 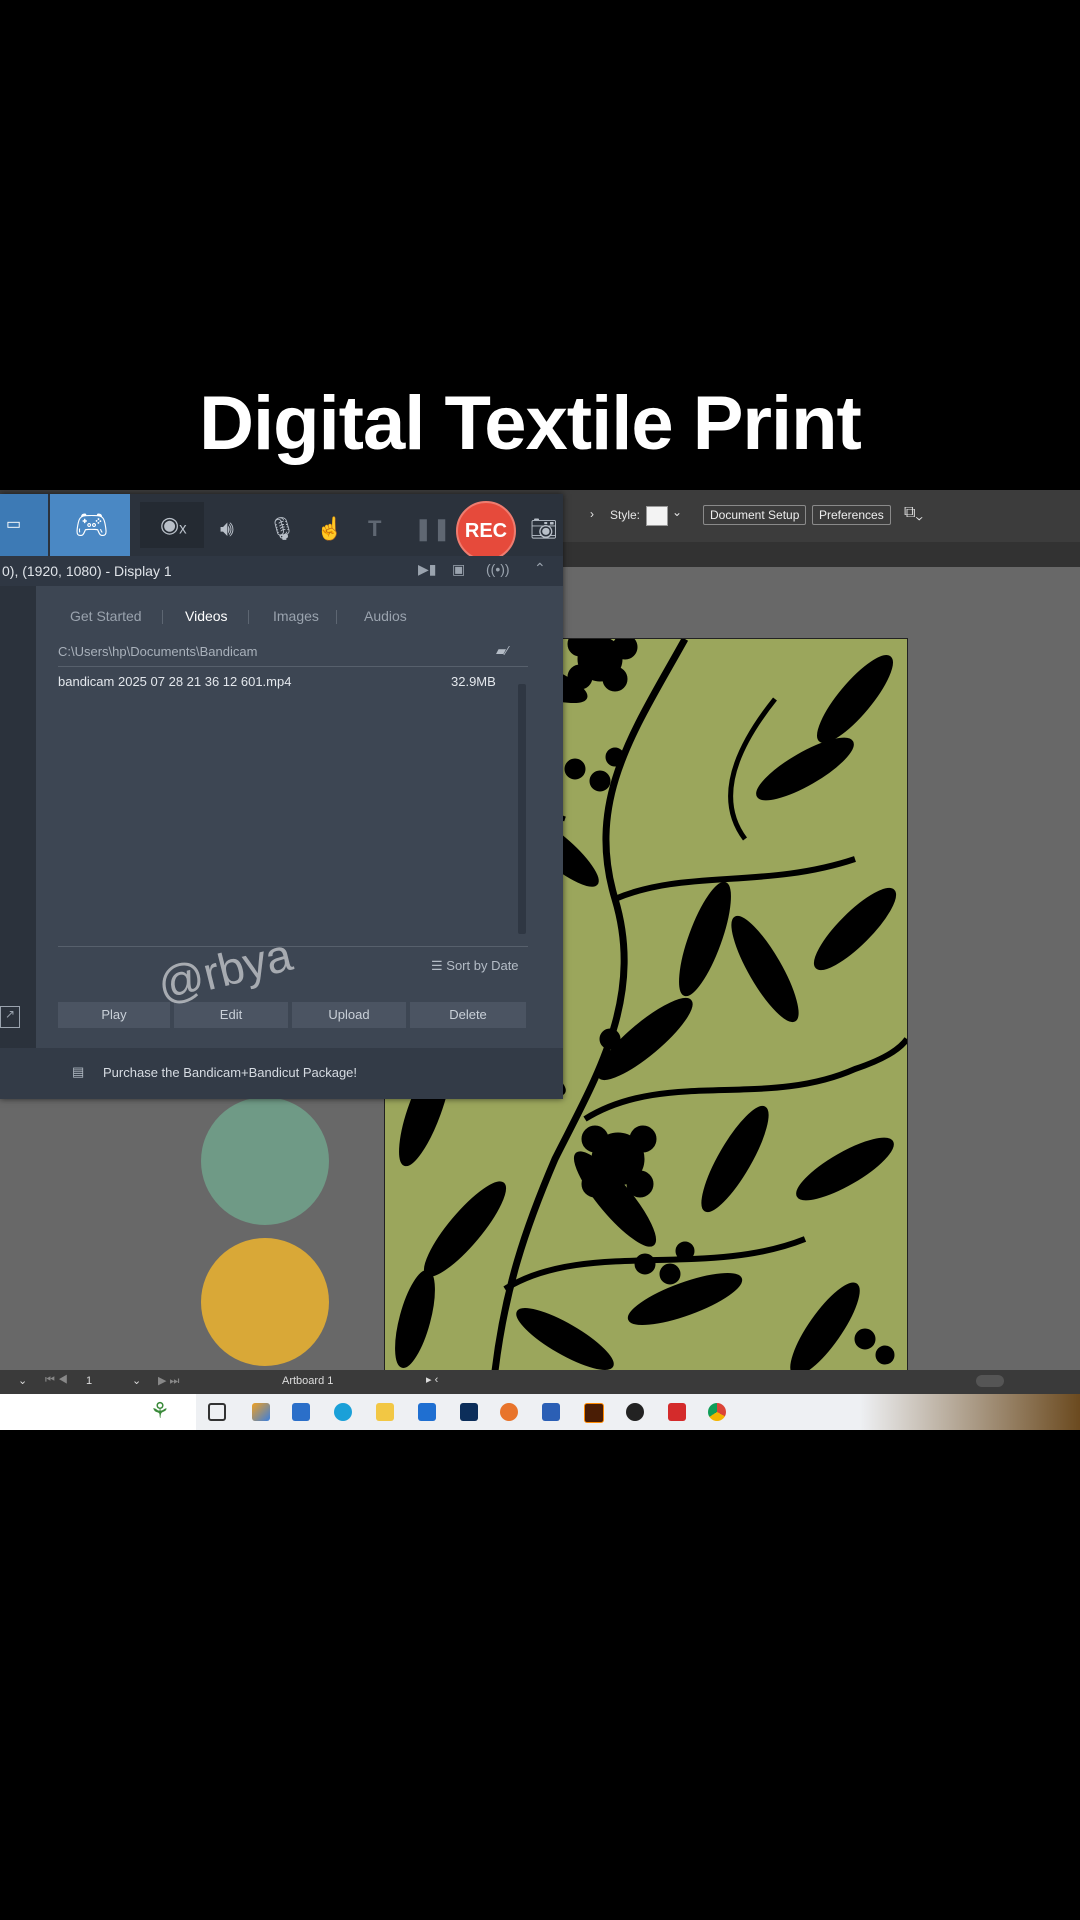 I want to click on plant-icon: ⚘, so click(x=160, y=1410).